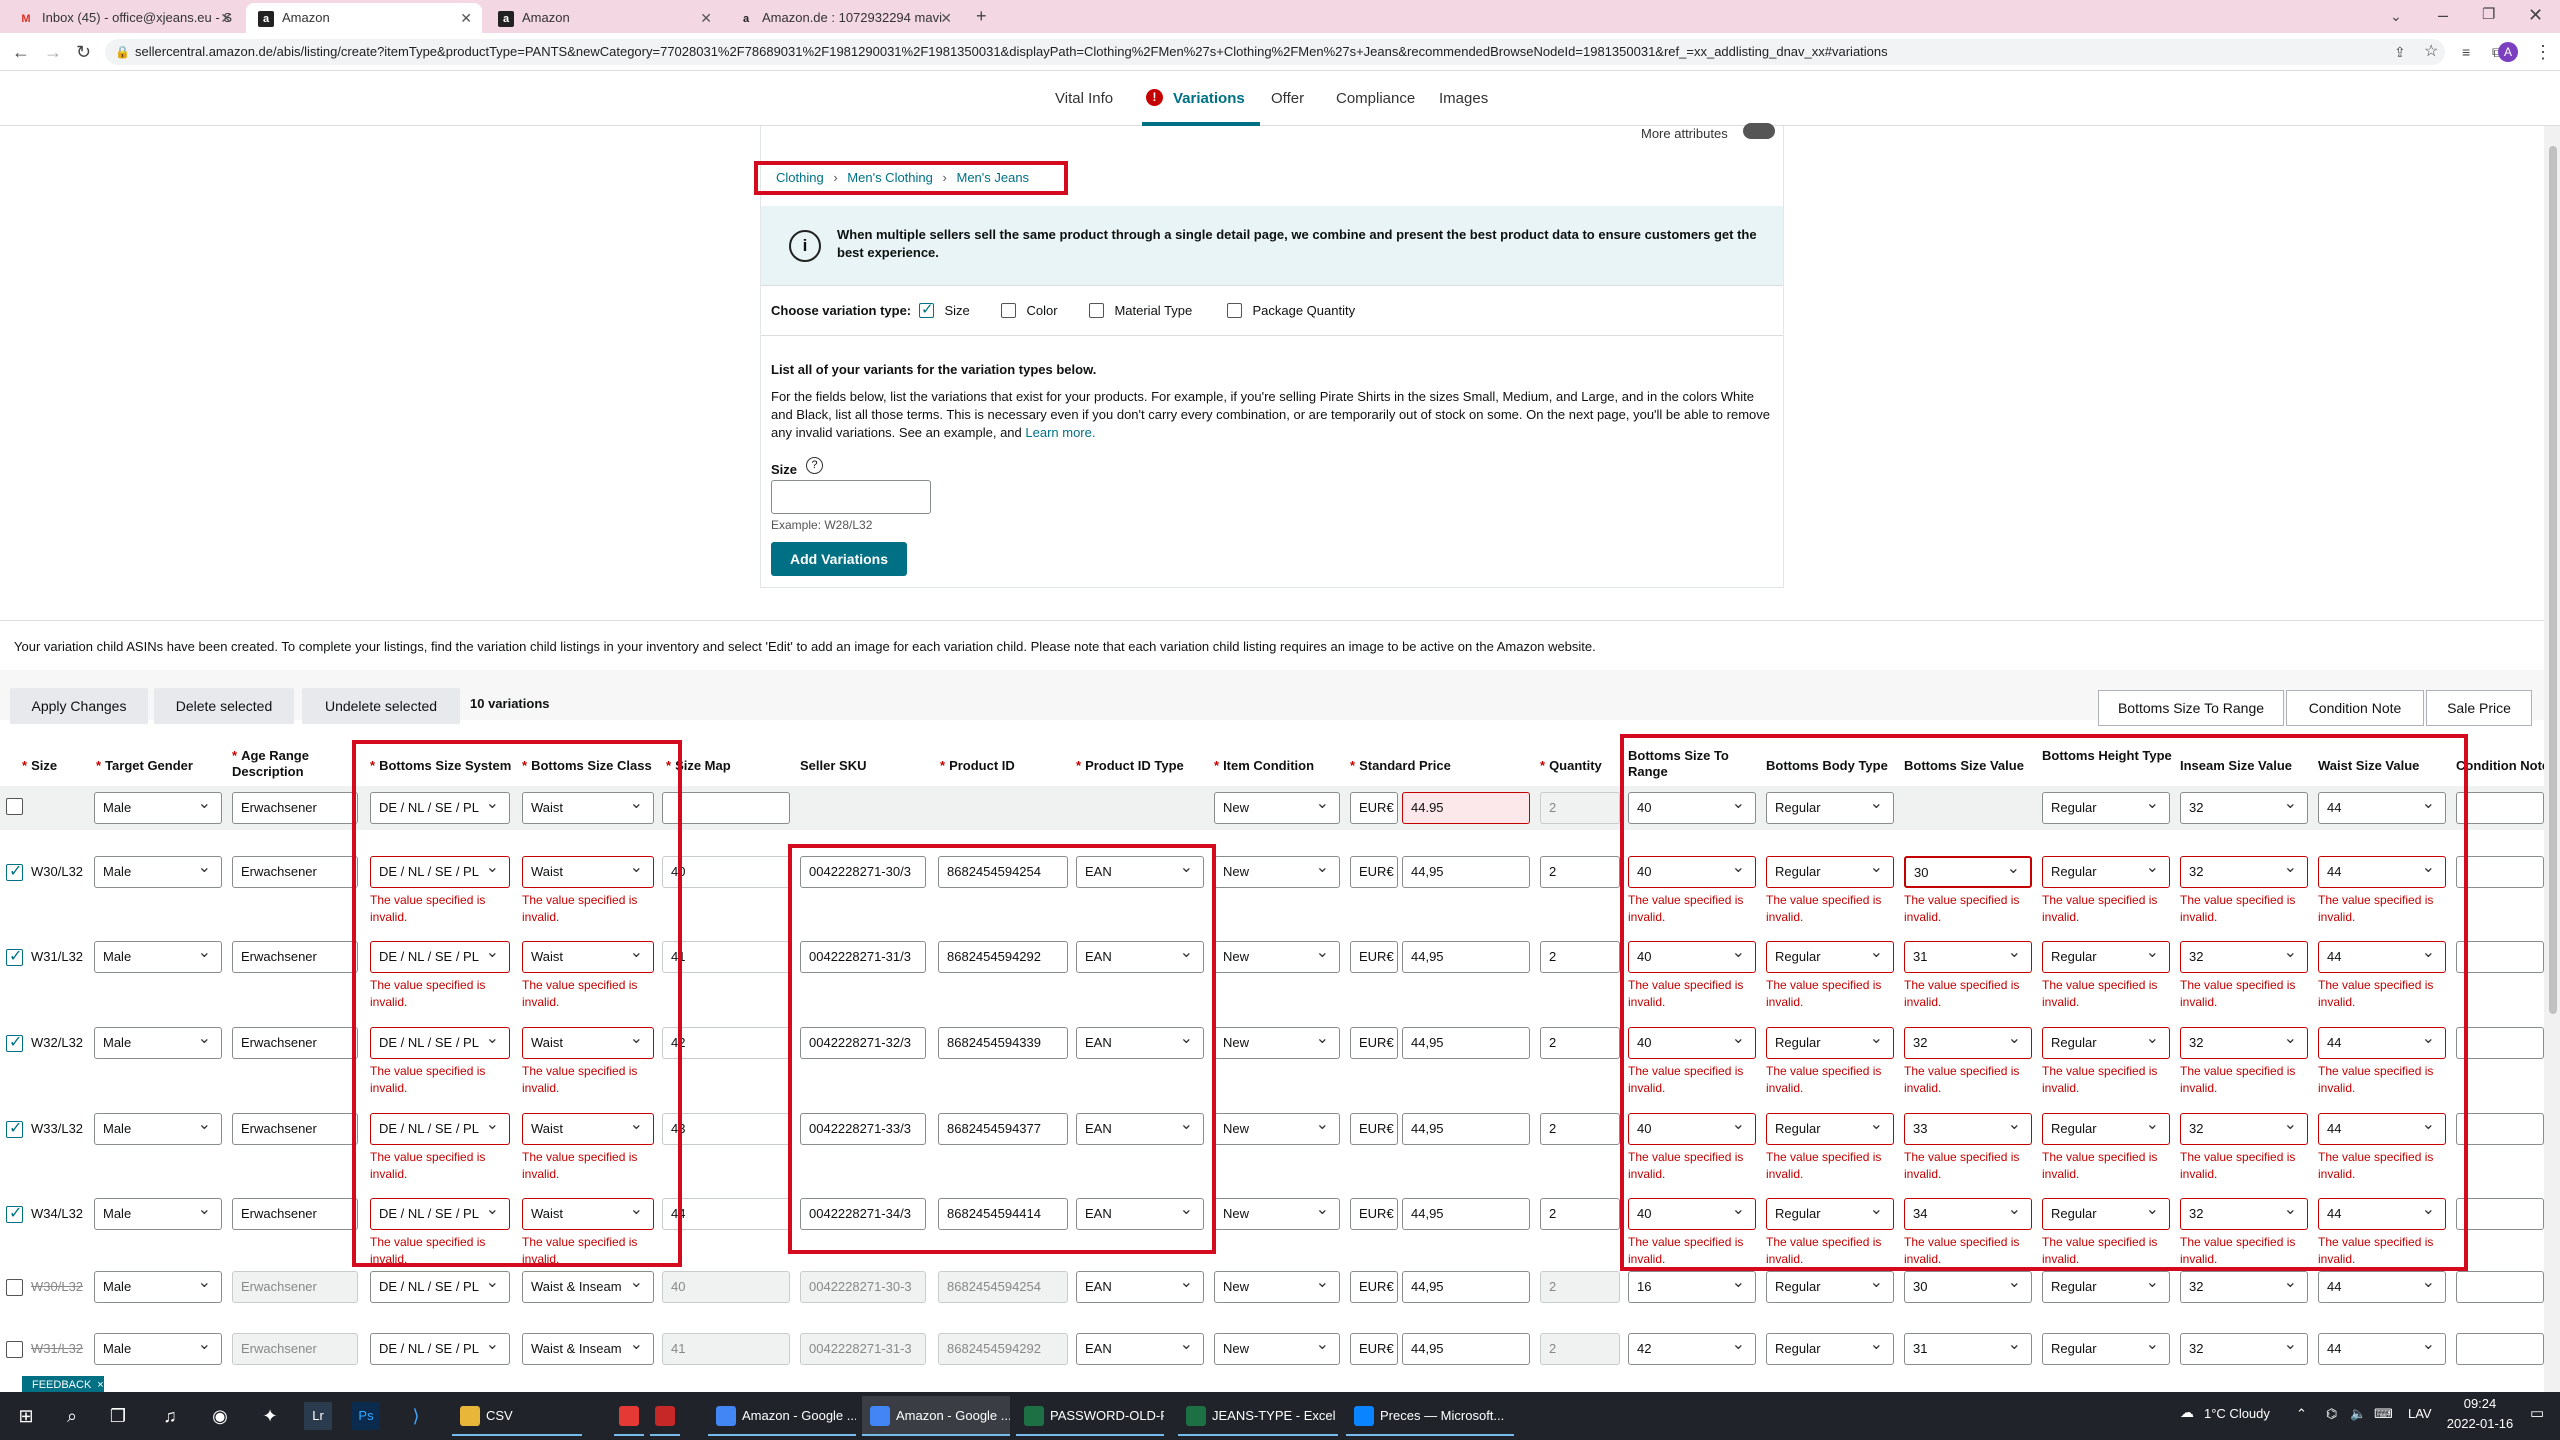  Describe the element at coordinates (2466, 52) in the screenshot. I see `reading-list-icon: ≡` at that location.